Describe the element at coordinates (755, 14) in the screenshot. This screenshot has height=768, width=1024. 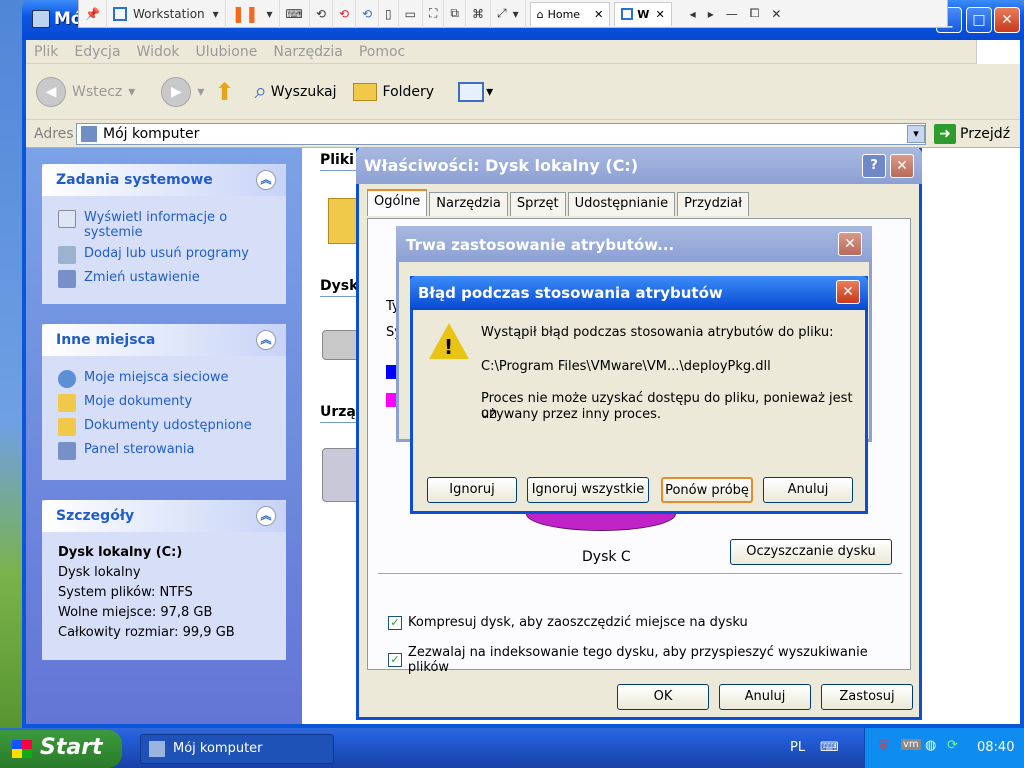
I see `vm-restore-button: ⧠` at that location.